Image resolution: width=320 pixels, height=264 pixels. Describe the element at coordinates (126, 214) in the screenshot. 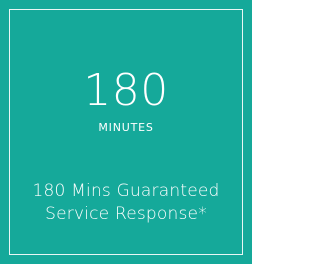

I see `guarantee-description-line-2: Service Response*` at that location.